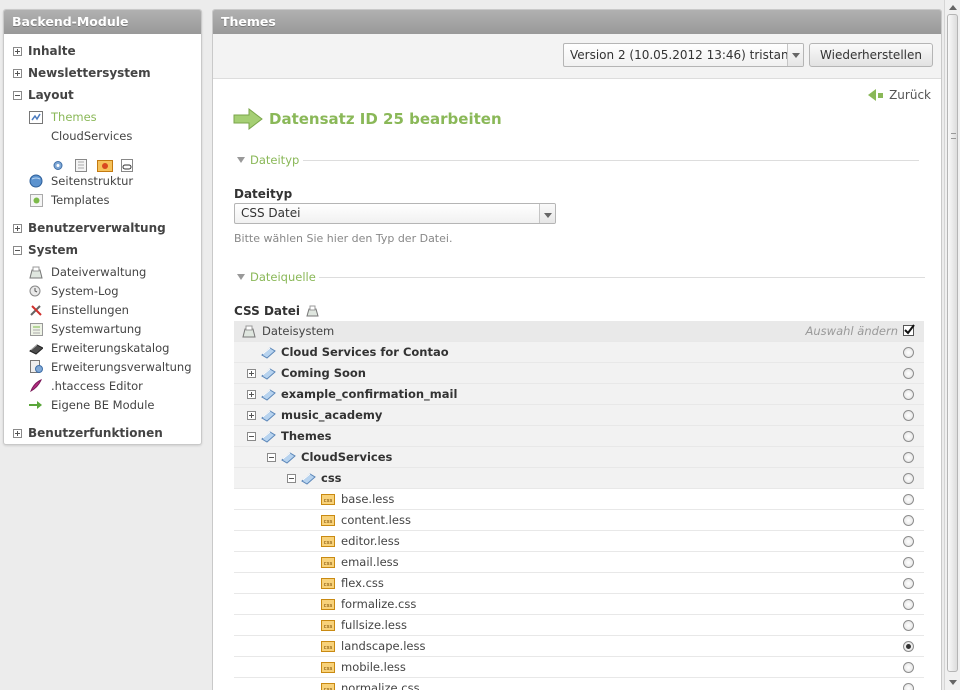 This screenshot has width=960, height=690. I want to click on file-row: css formalize.css, so click(579, 604).